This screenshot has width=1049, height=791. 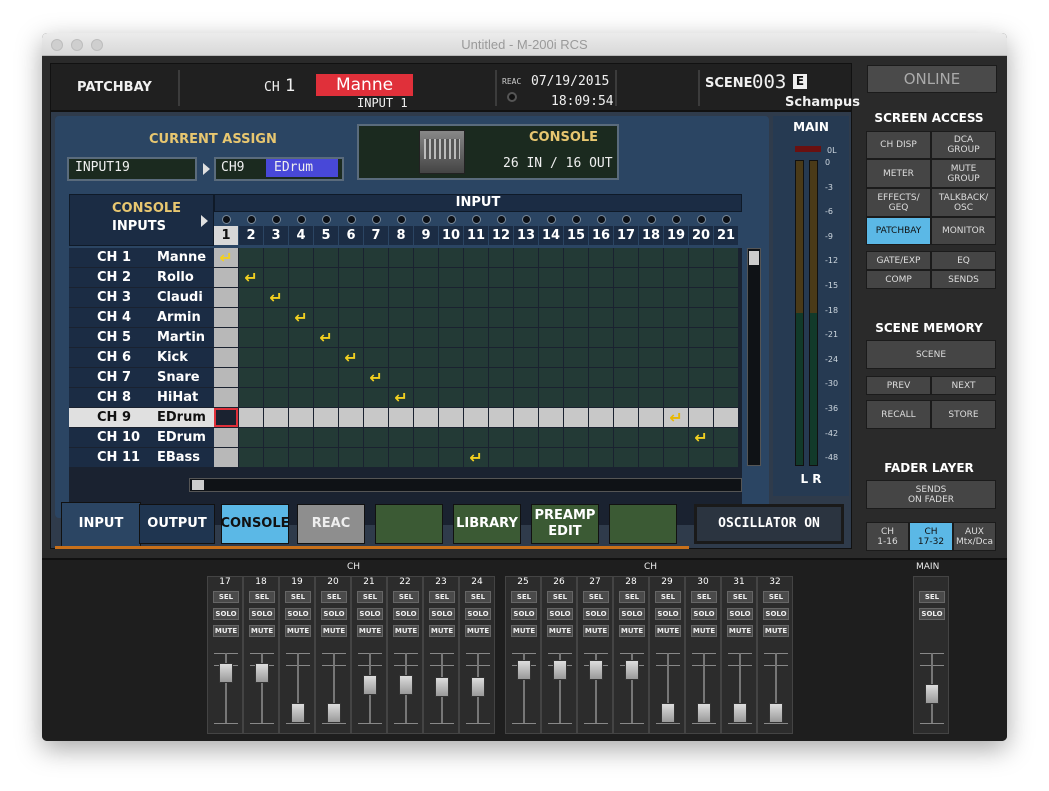 What do you see at coordinates (963, 173) in the screenshot?
I see `mute-group-button: MUTE GROUP` at bounding box center [963, 173].